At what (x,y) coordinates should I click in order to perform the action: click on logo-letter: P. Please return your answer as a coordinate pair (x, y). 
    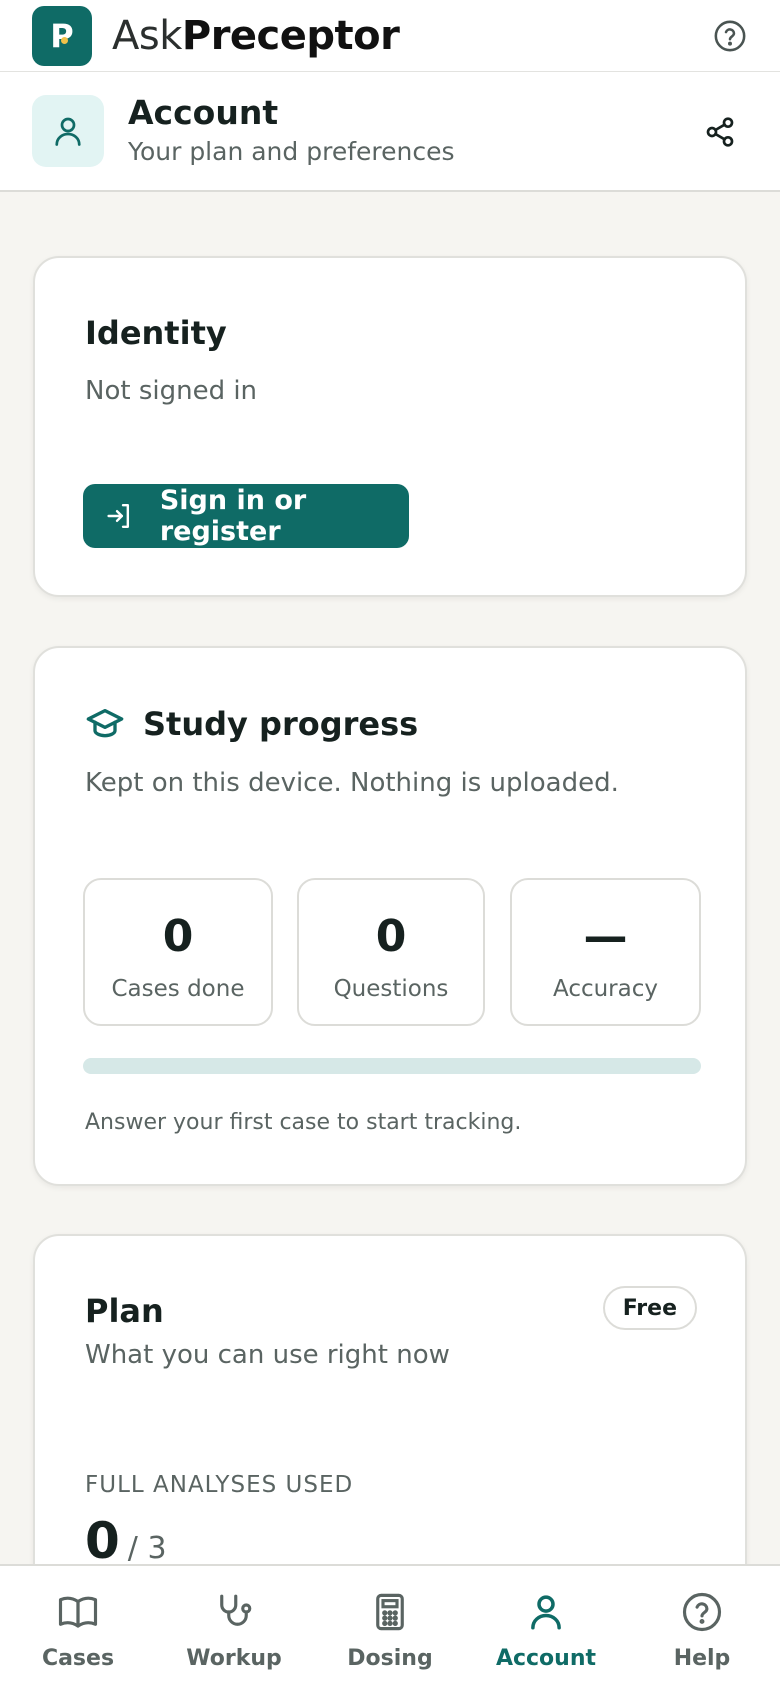
    Looking at the image, I should click on (62, 35).